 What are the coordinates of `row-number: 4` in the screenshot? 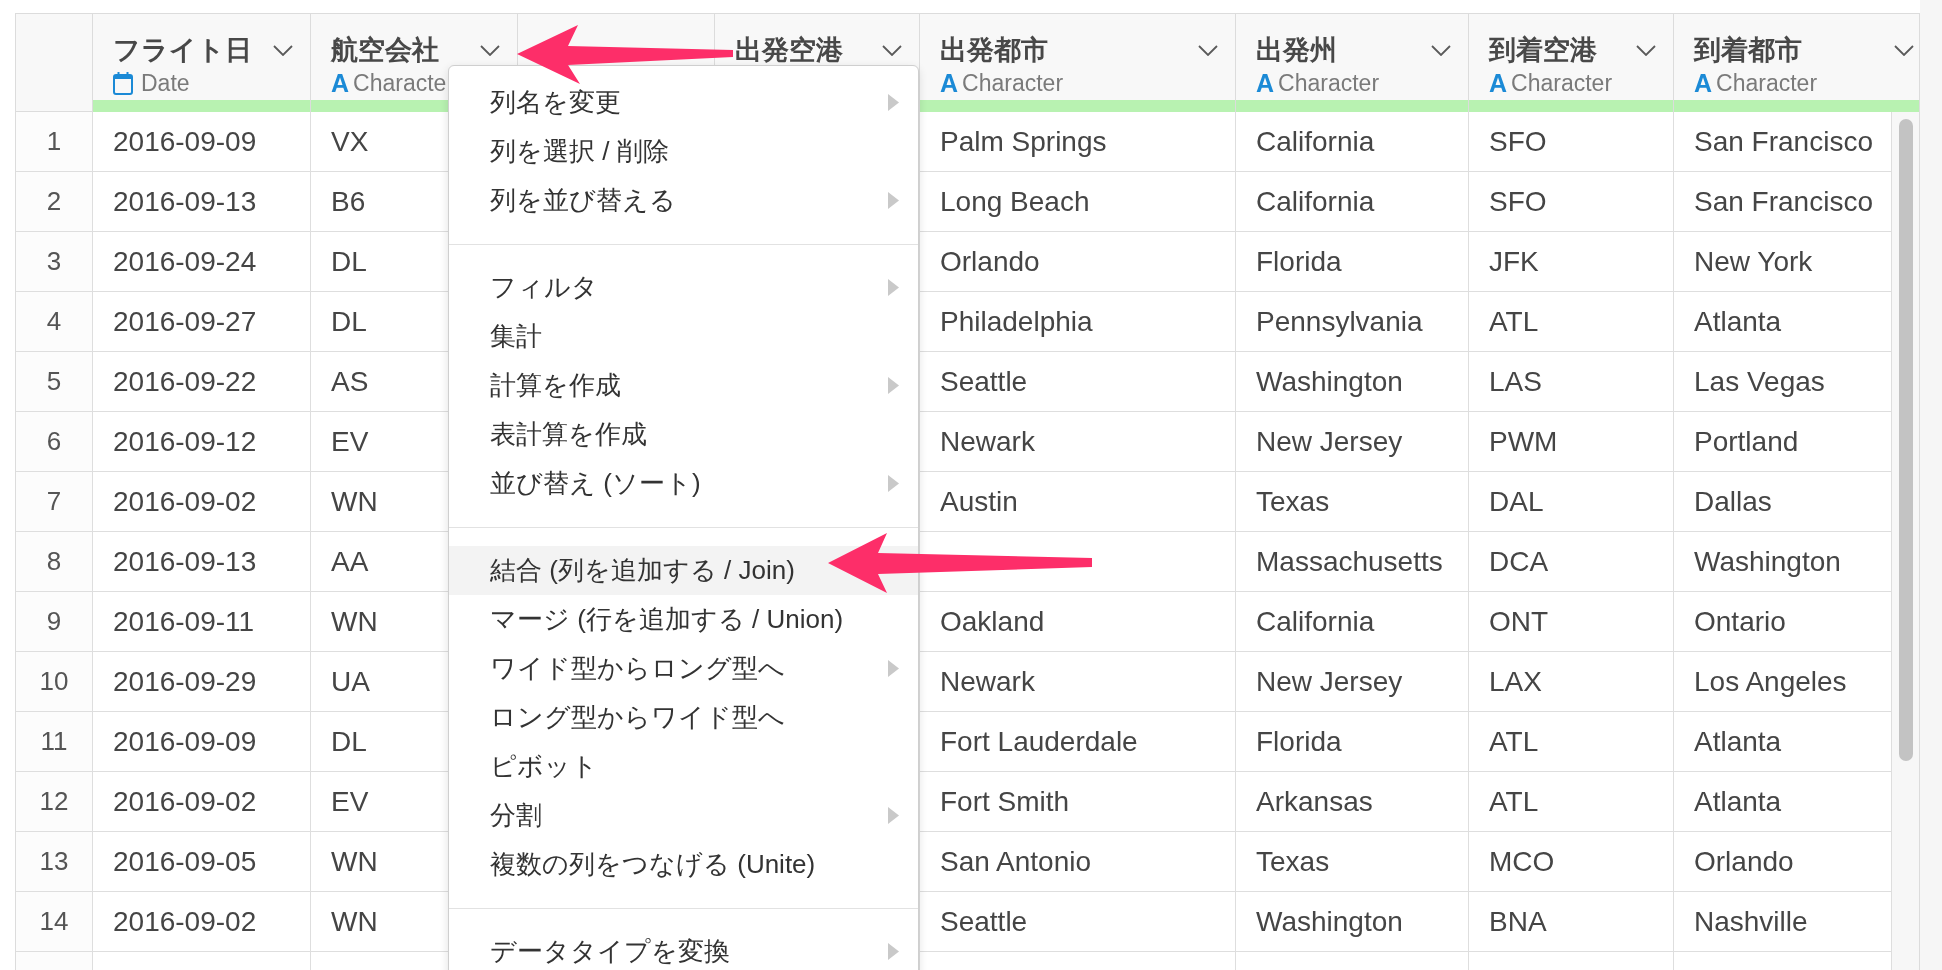 It's located at (54, 322).